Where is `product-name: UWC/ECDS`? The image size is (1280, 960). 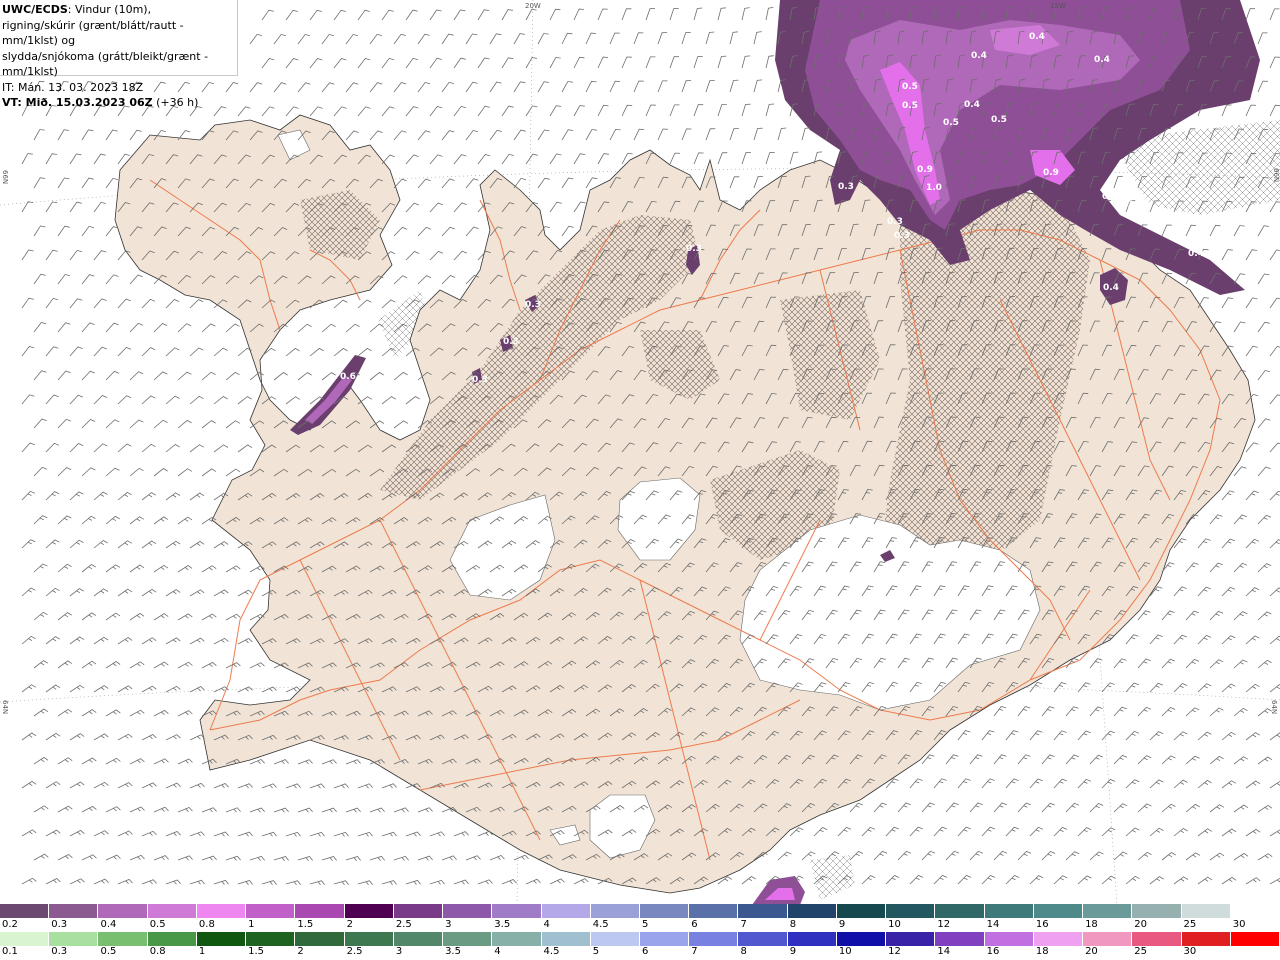 product-name: UWC/ECDS is located at coordinates (35, 9).